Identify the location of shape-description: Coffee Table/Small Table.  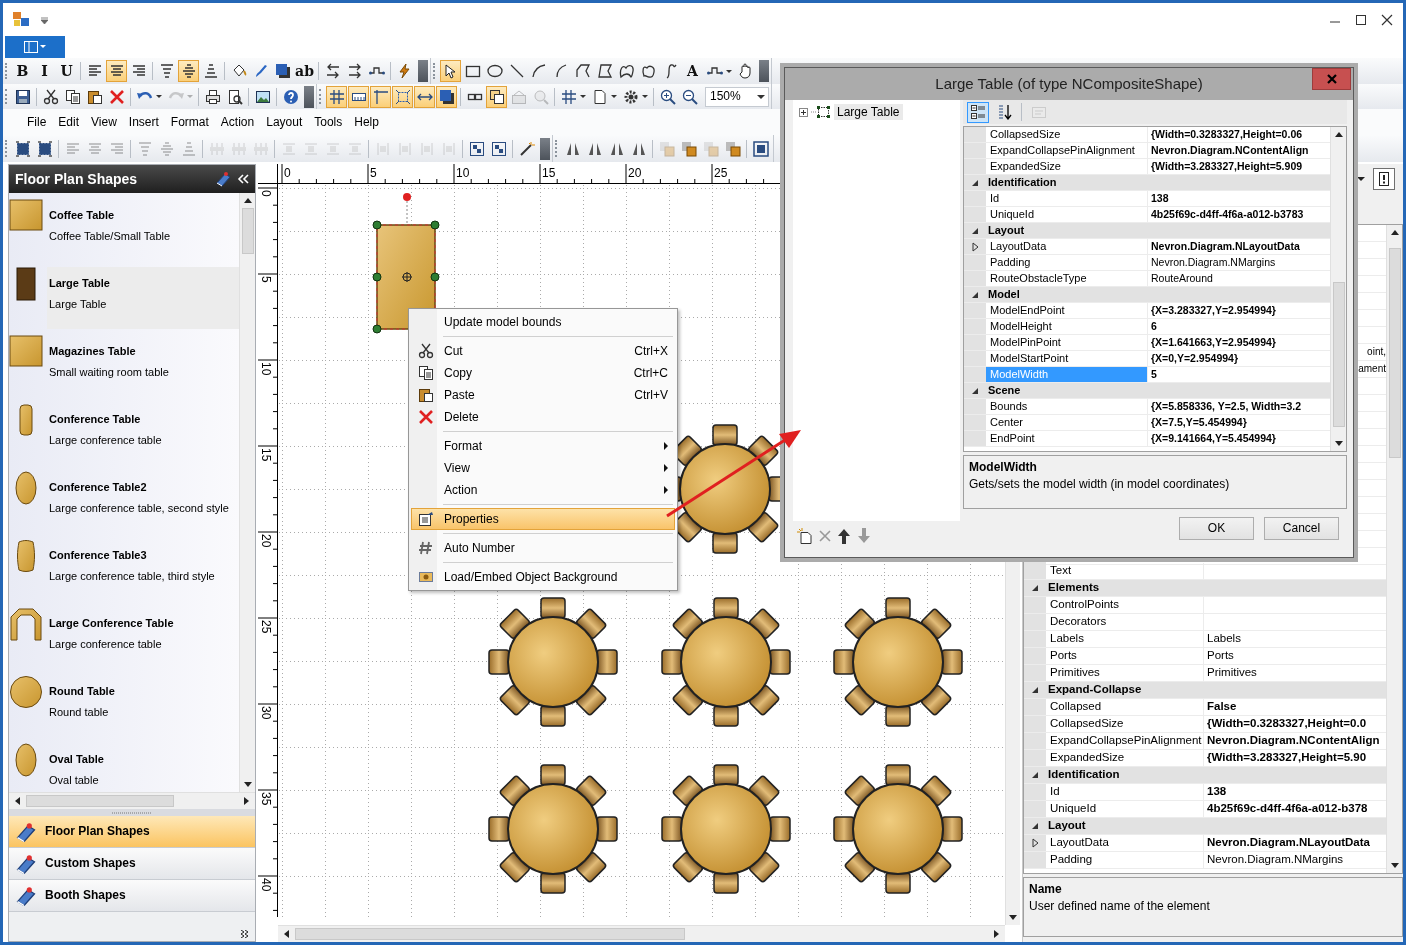
(110, 237).